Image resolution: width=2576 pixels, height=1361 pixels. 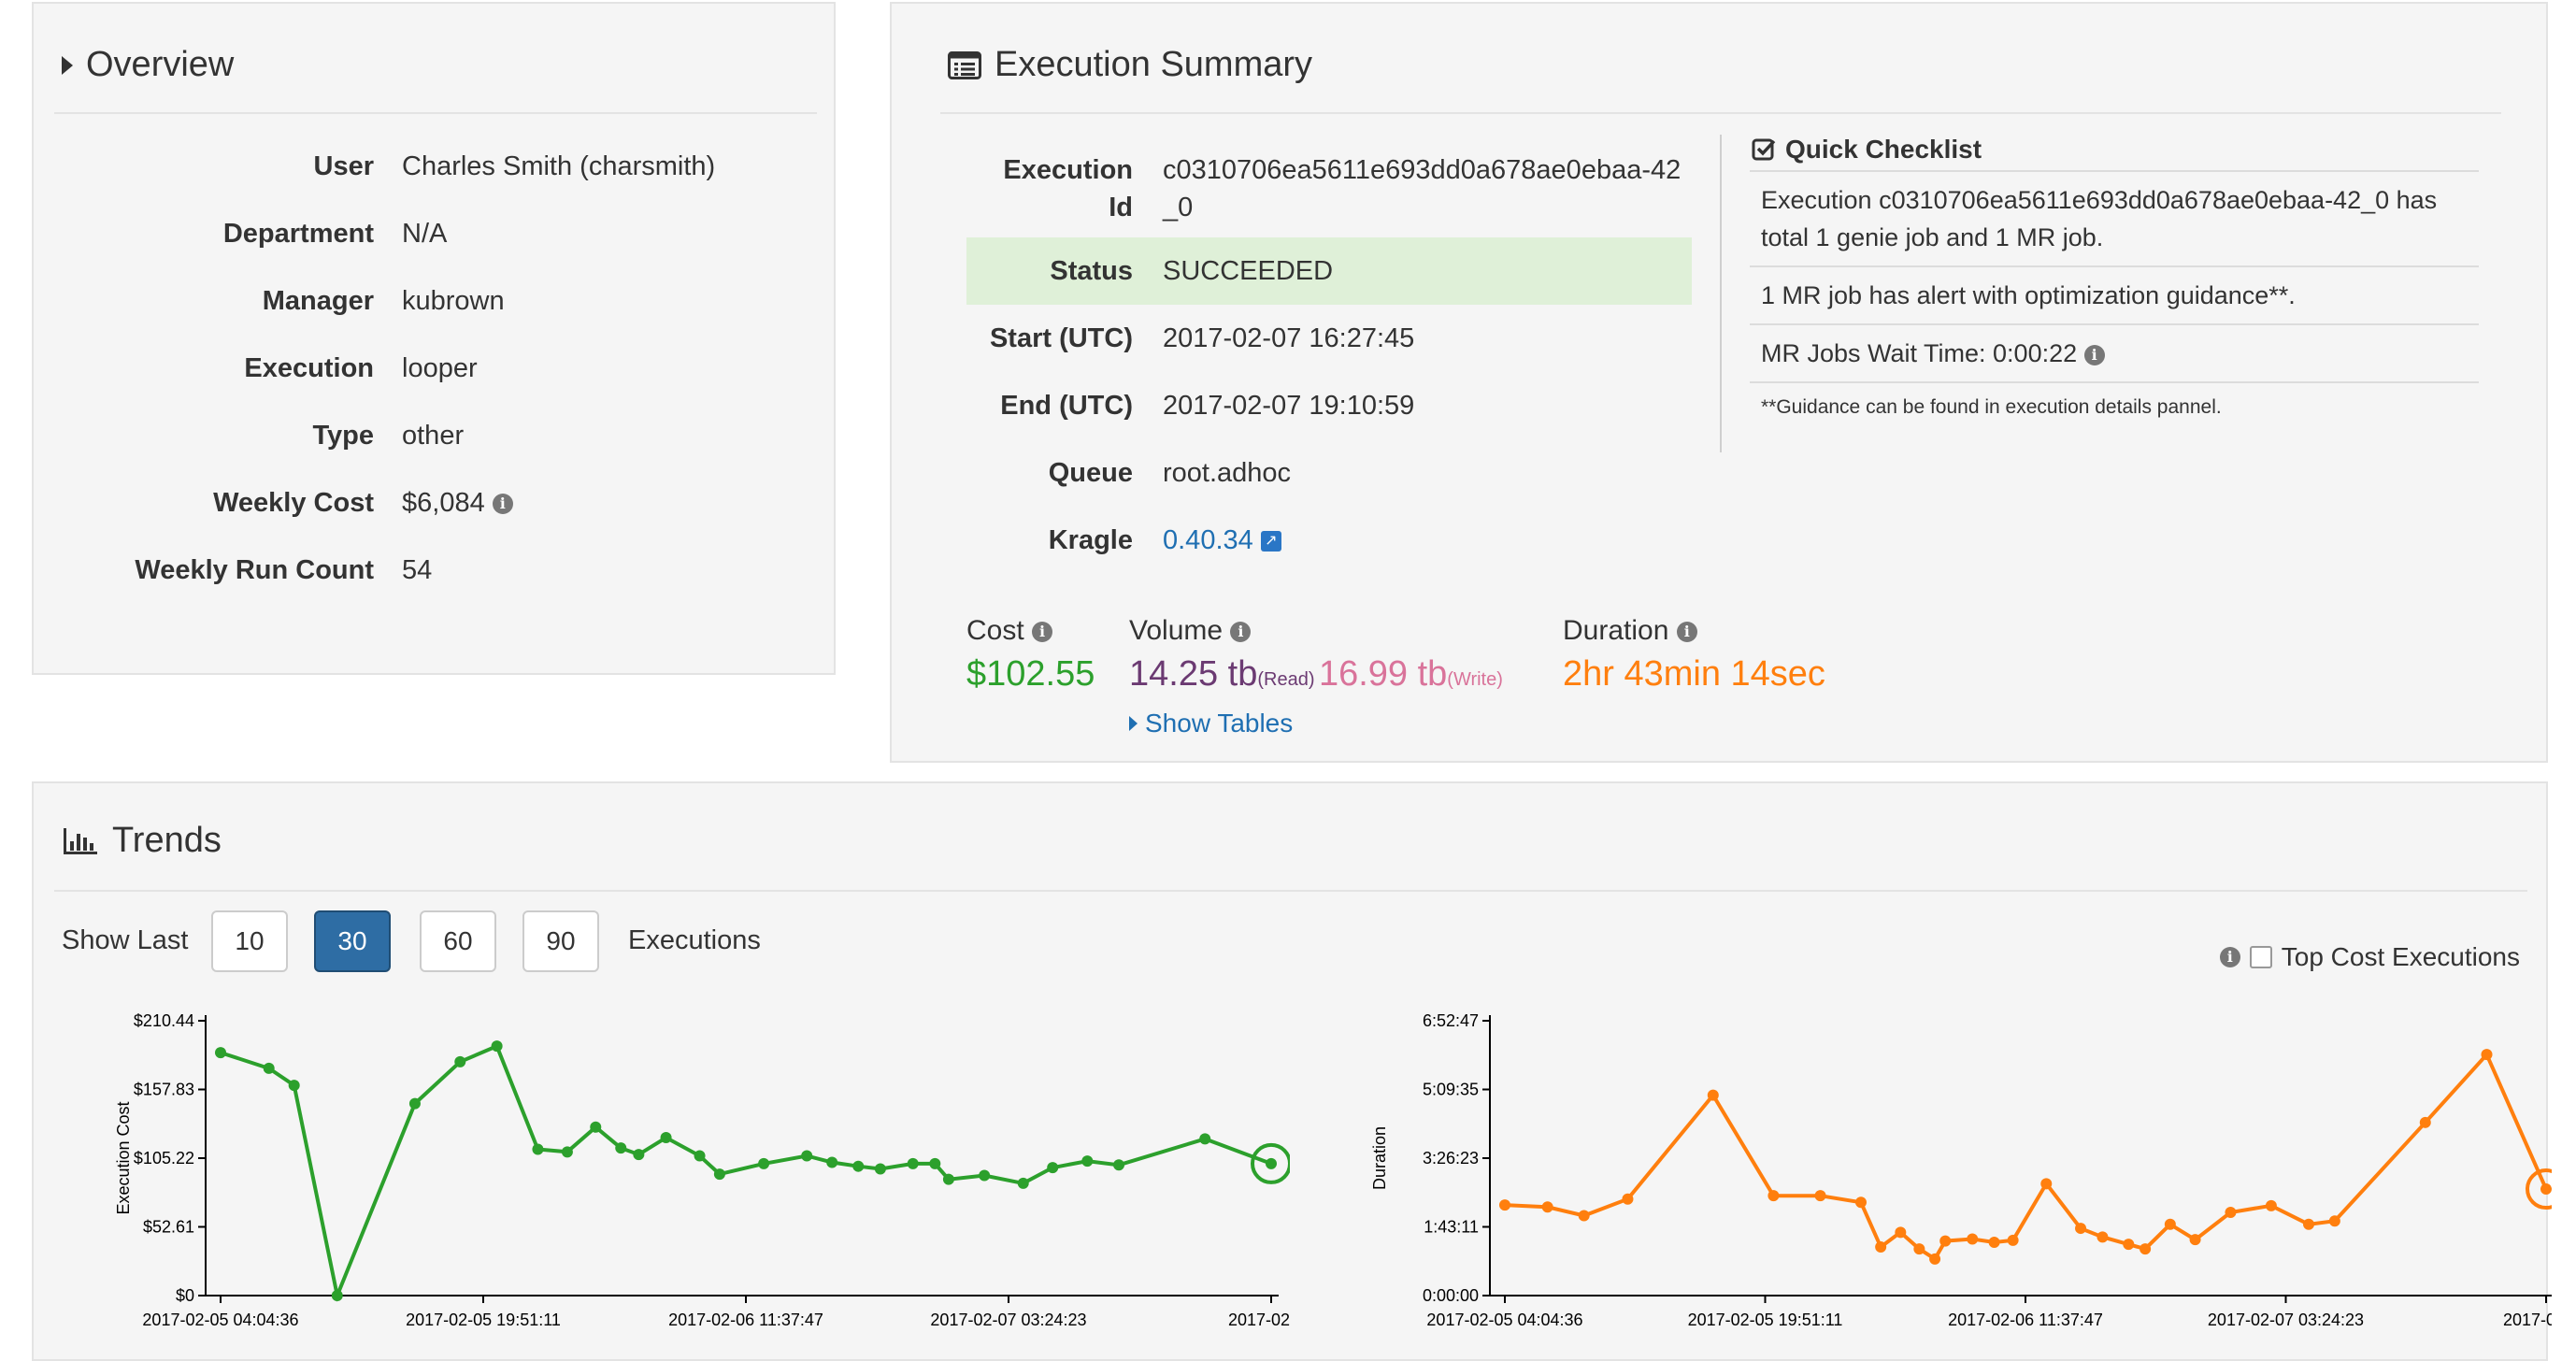 I want to click on y-axis-label: Execution Cost, so click(x=123, y=1157).